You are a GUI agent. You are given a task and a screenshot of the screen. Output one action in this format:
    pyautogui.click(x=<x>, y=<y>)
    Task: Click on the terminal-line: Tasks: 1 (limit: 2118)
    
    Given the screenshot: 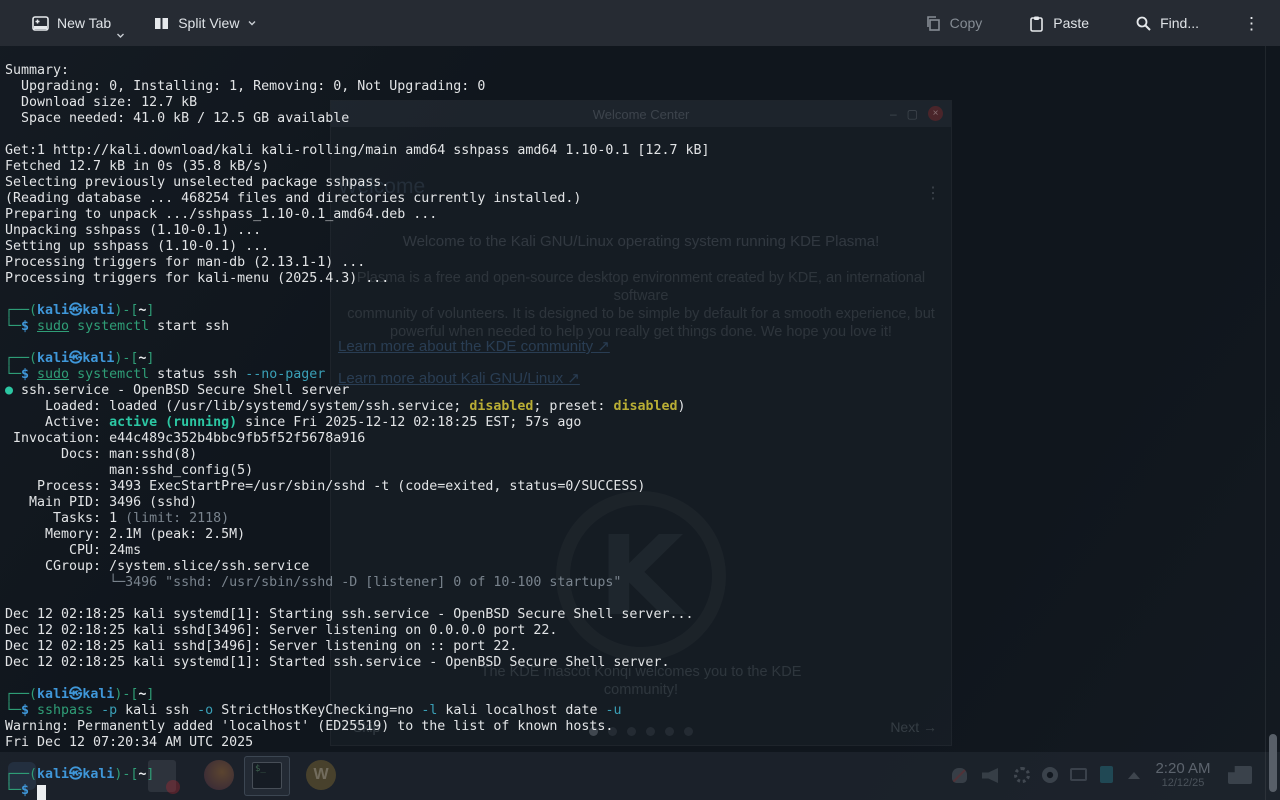 What is the action you would take?
    pyautogui.click(x=117, y=518)
    